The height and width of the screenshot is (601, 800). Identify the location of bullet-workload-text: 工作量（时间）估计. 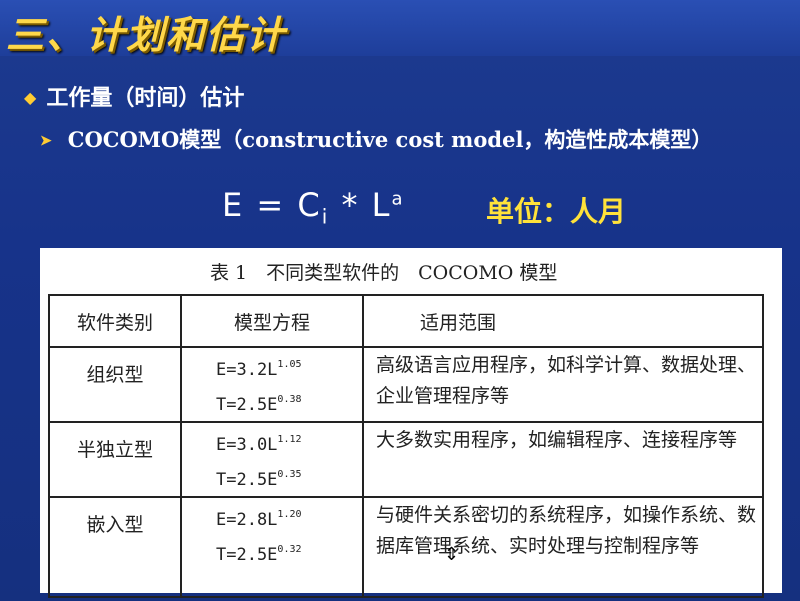
(145, 98).